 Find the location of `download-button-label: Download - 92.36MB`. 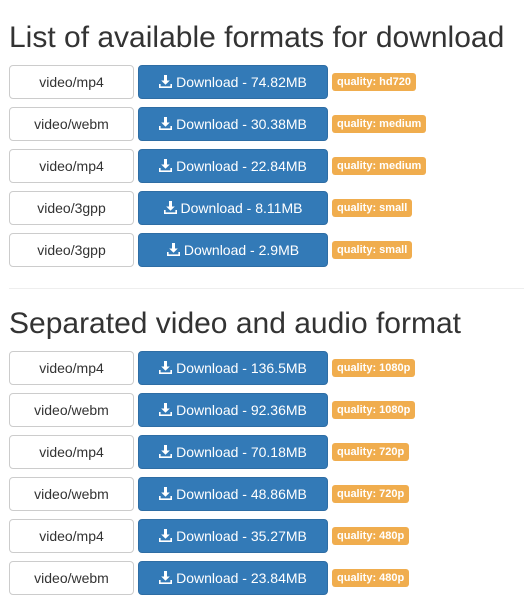

download-button-label: Download - 92.36MB is located at coordinates (241, 410).